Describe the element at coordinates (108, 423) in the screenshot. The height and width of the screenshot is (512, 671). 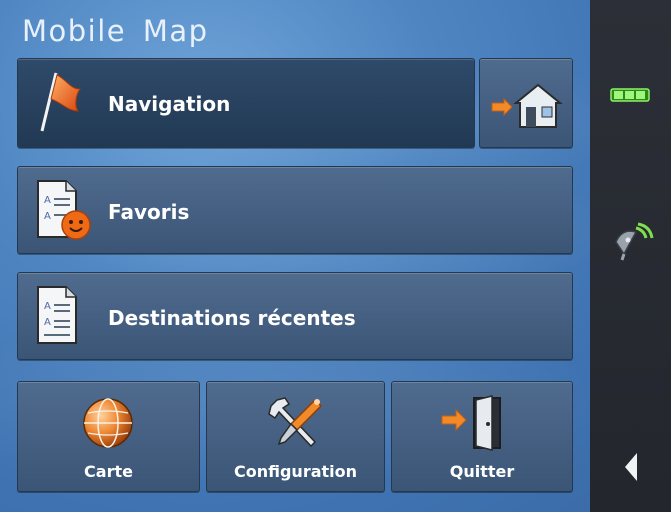
I see `globe-icon` at that location.